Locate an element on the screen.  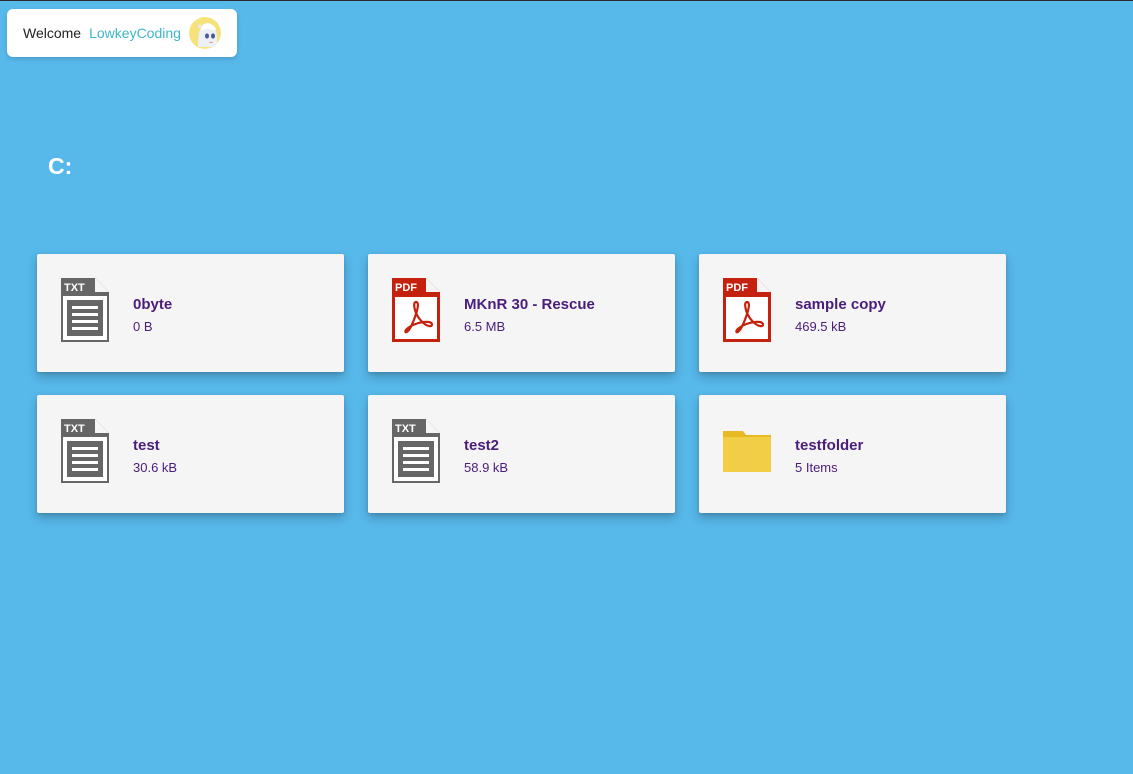
welcome-label: Welcome is located at coordinates (52, 33).